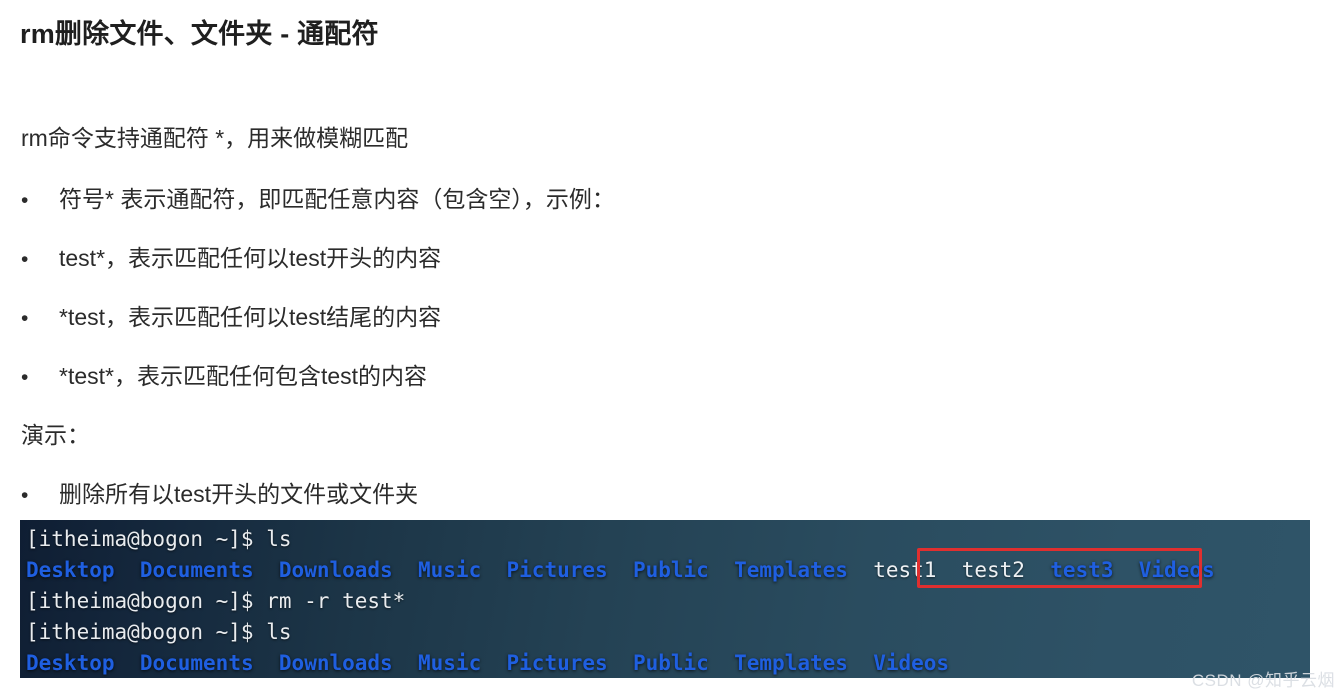 The width and height of the screenshot is (1343, 695). What do you see at coordinates (336, 601) in the screenshot?
I see `terminal-command-text: rm -r test*` at bounding box center [336, 601].